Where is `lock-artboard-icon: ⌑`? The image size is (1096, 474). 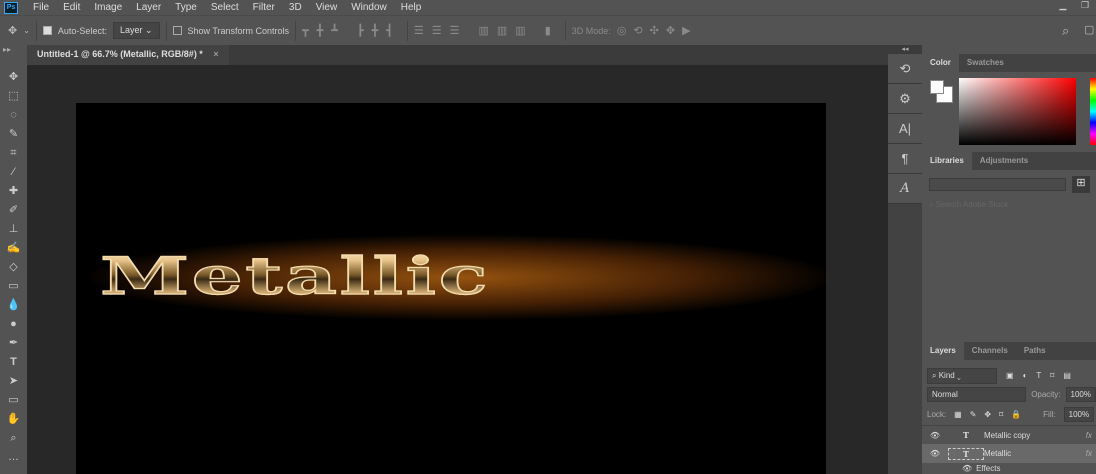 lock-artboard-icon: ⌑ is located at coordinates (1001, 414).